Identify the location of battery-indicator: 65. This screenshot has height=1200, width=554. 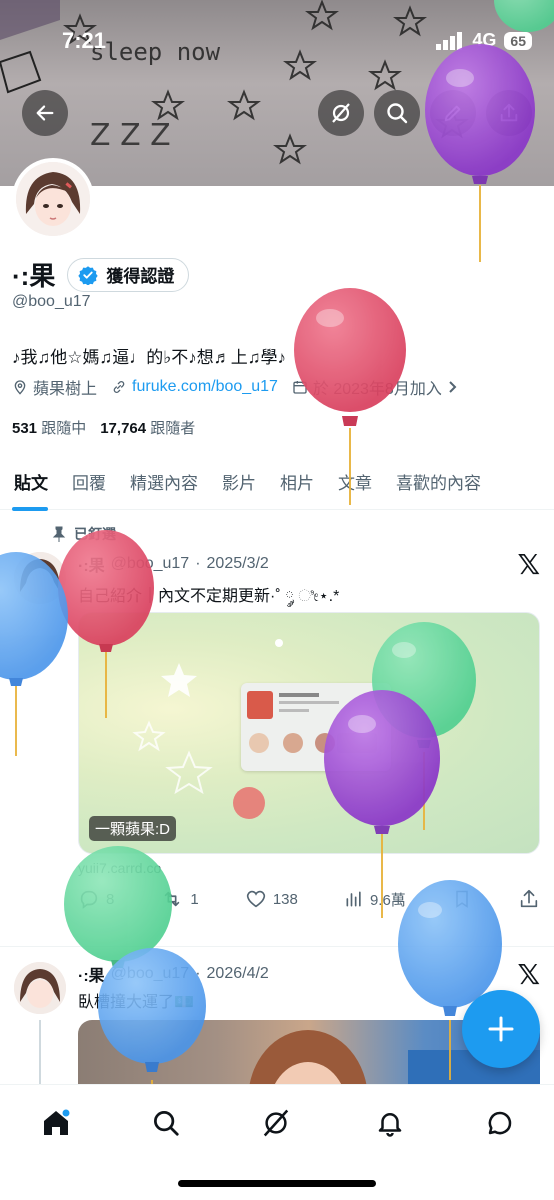
(518, 40).